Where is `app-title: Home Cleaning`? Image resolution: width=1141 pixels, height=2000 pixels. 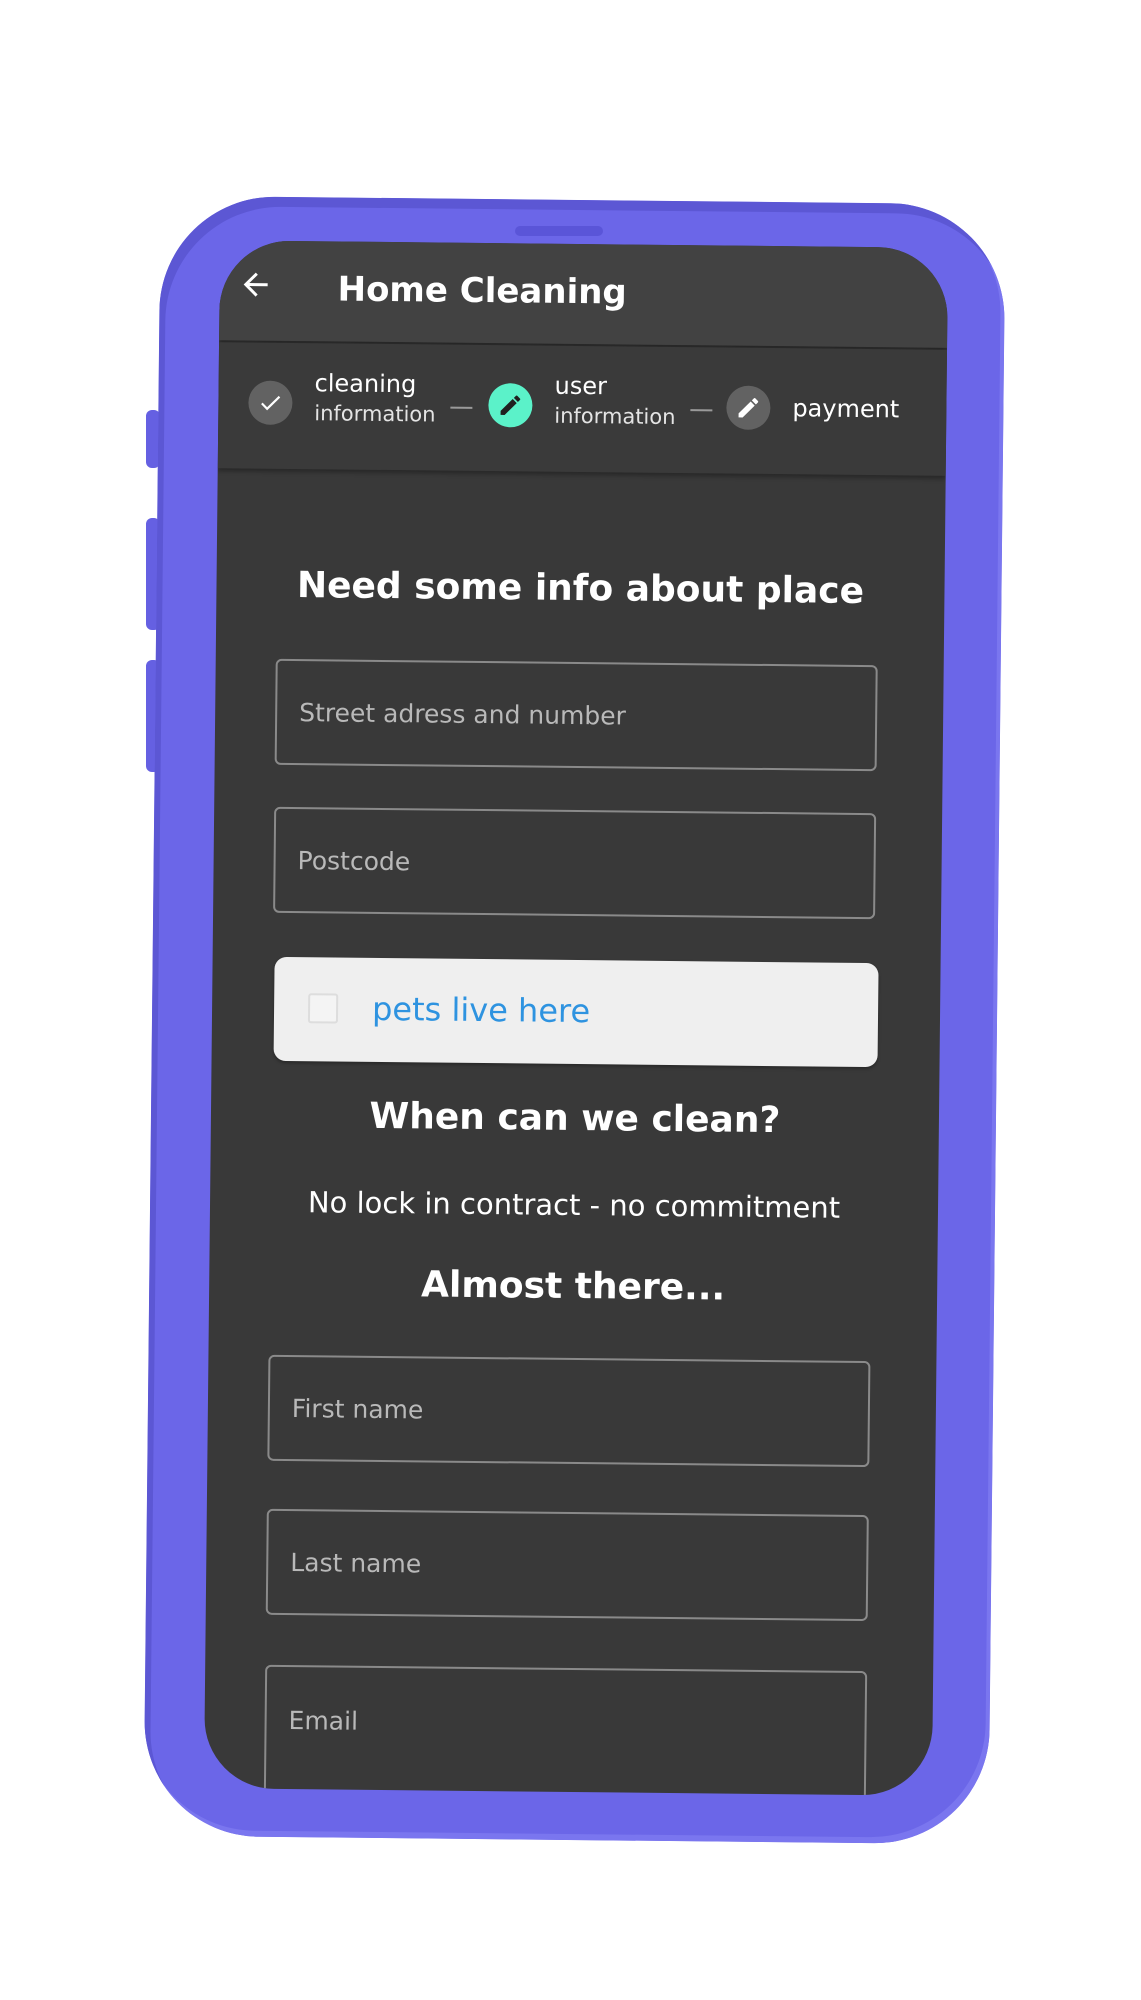 app-title: Home Cleaning is located at coordinates (482, 291).